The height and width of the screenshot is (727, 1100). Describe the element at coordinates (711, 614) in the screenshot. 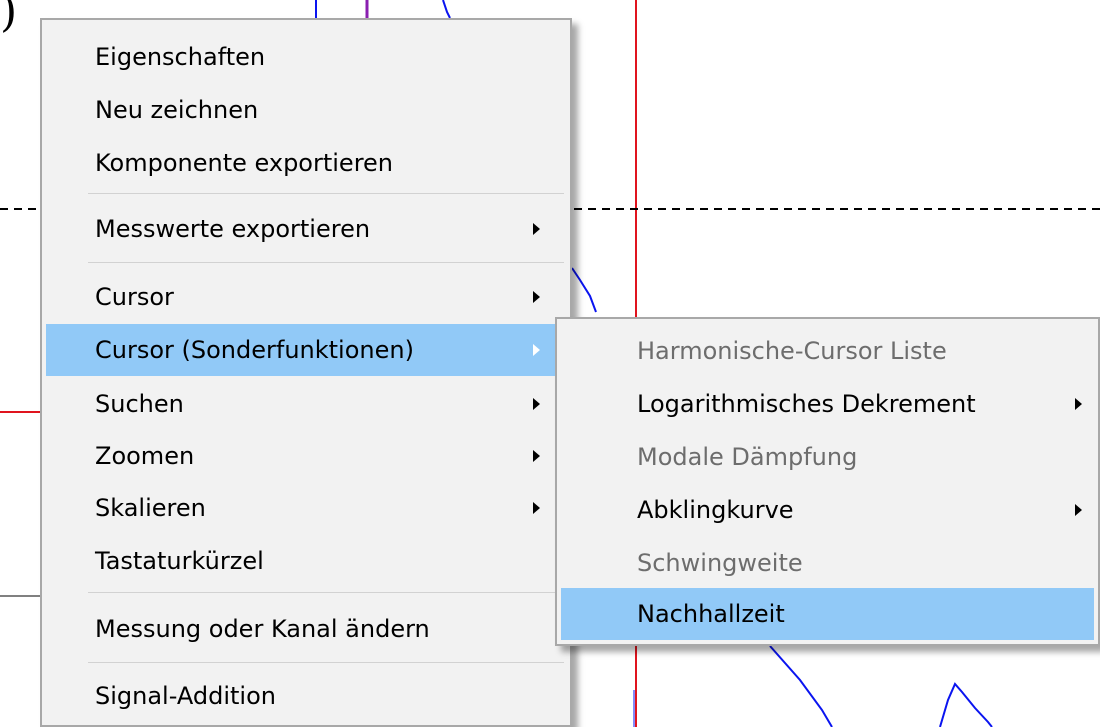

I see `menu-item-label: Nachhallzeit` at that location.